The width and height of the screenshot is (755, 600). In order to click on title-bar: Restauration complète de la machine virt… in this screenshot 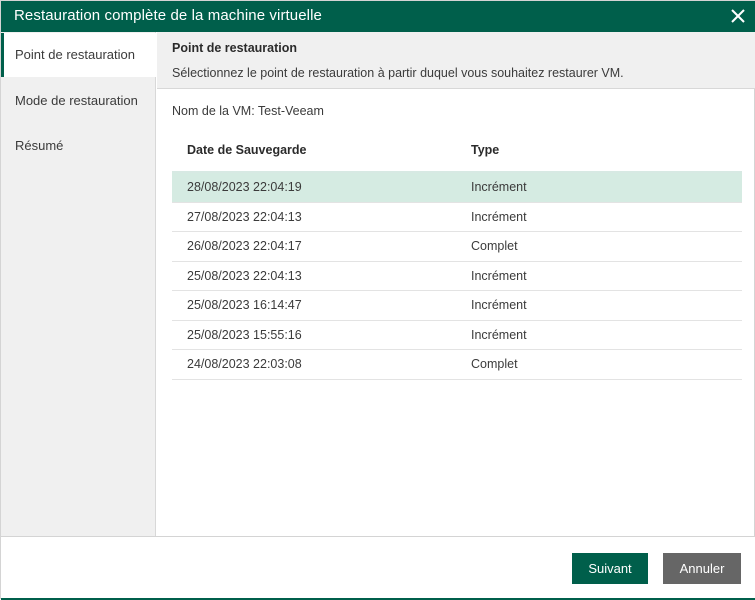, I will do `click(378, 16)`.